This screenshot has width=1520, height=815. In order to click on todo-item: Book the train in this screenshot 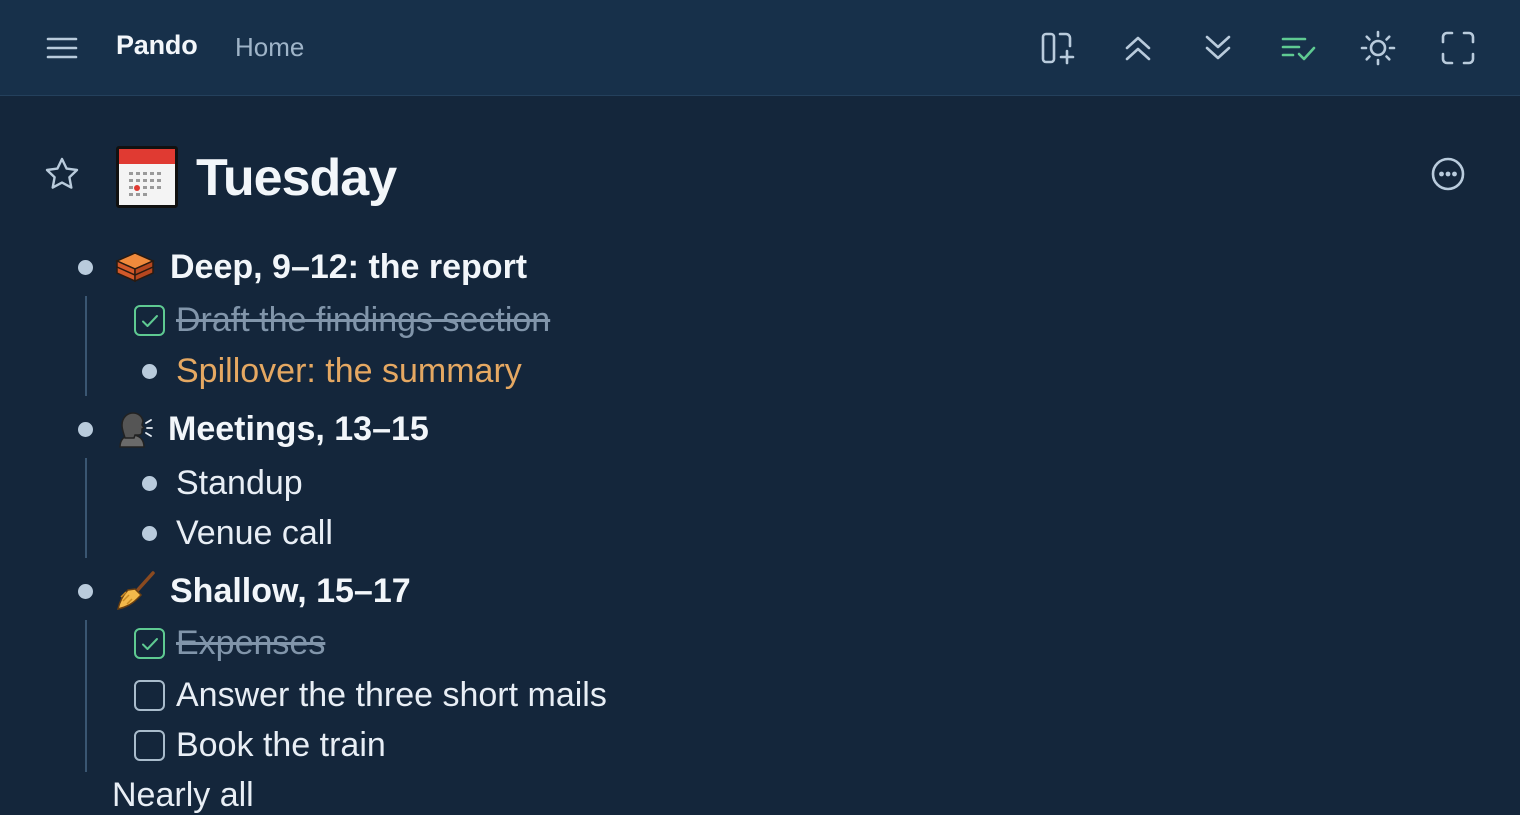, I will do `click(260, 745)`.